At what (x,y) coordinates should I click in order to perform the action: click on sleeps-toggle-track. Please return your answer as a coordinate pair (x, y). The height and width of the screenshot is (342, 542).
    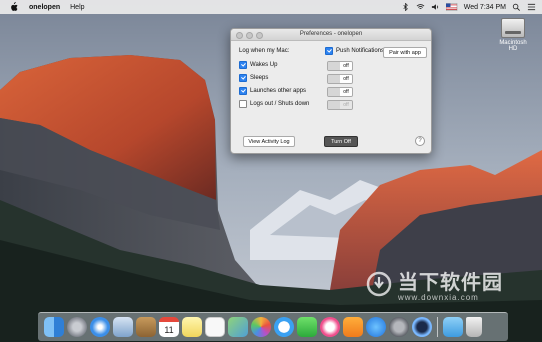
    Looking at the image, I should click on (334, 79).